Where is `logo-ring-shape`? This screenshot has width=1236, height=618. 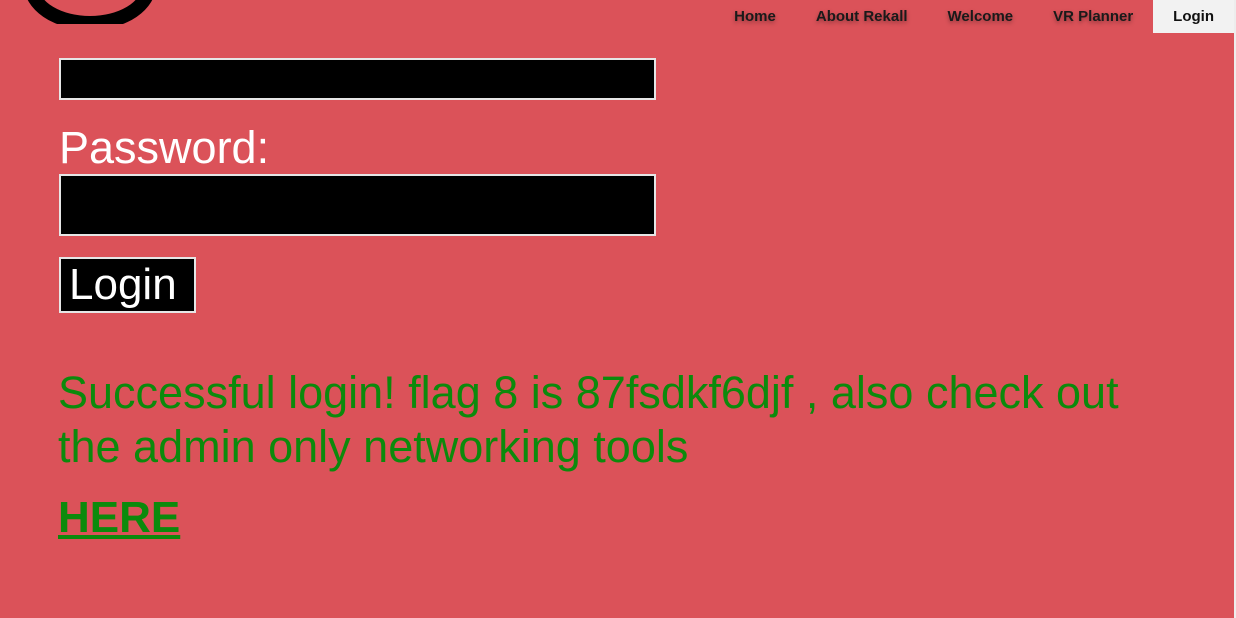 logo-ring-shape is located at coordinates (90, 12).